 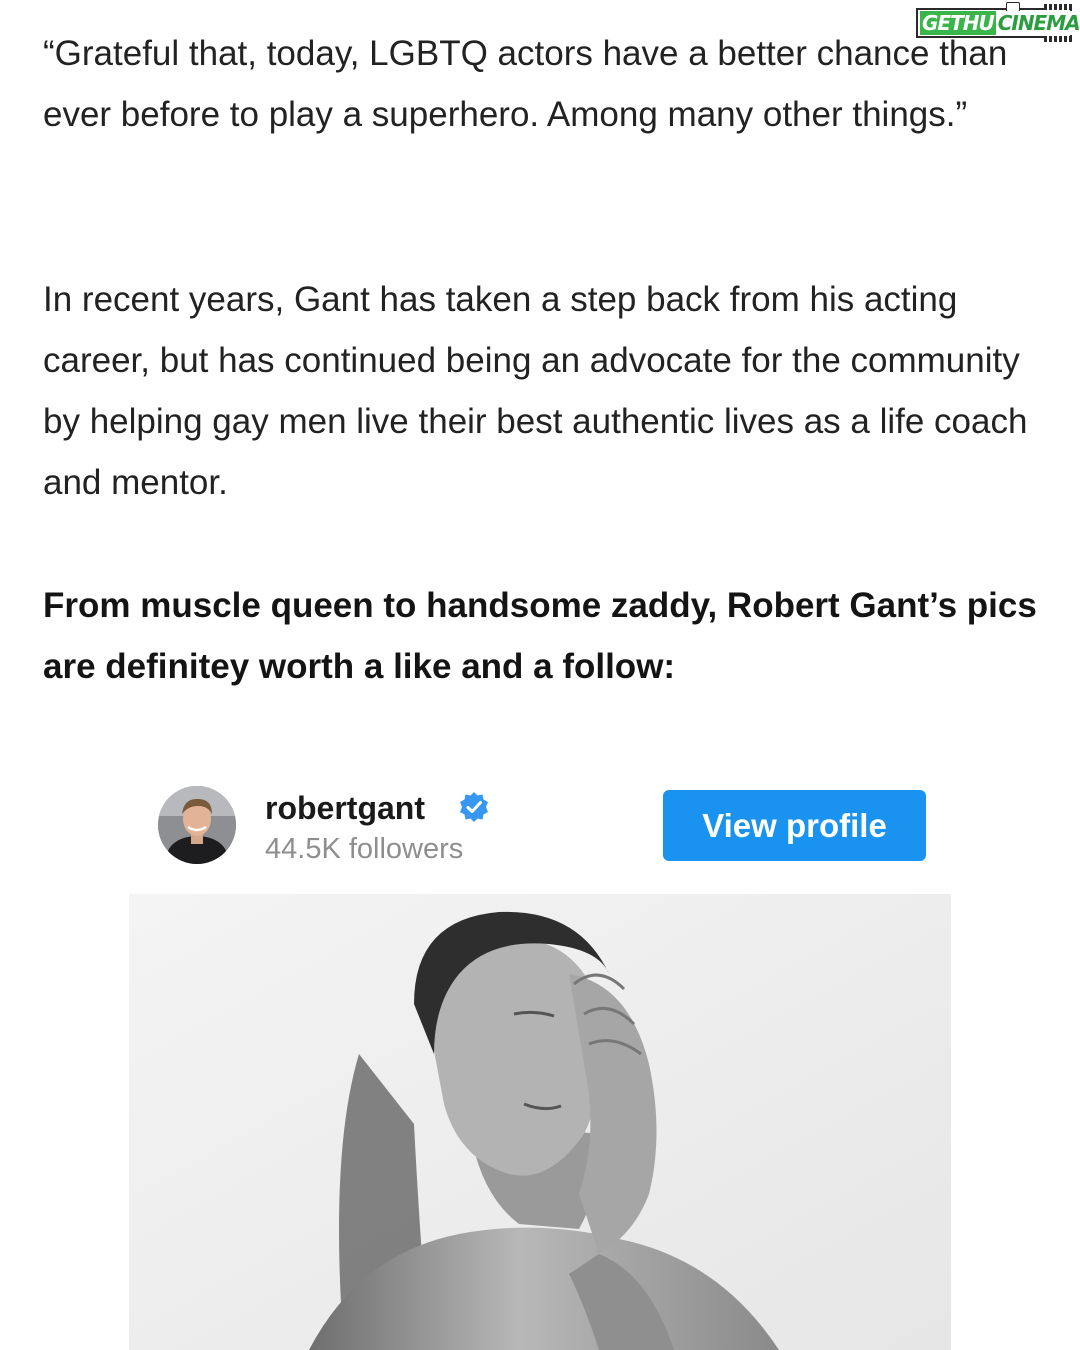 I want to click on avatar-portrait, so click(x=197, y=825).